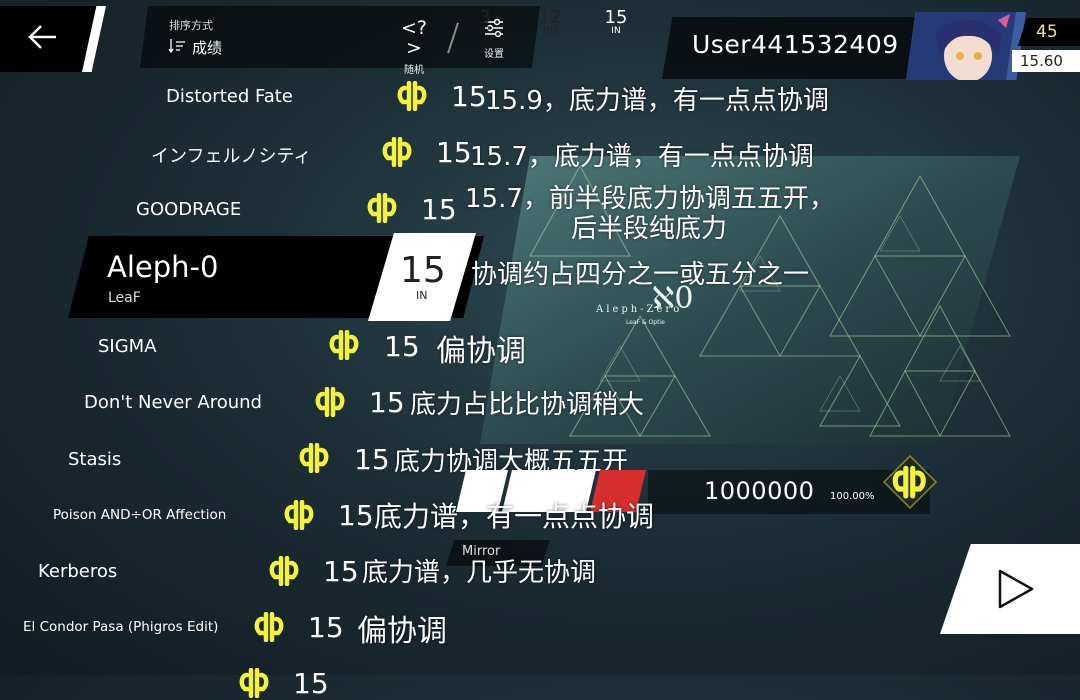  What do you see at coordinates (423, 270) in the screenshot?
I see `selected-level: 15` at bounding box center [423, 270].